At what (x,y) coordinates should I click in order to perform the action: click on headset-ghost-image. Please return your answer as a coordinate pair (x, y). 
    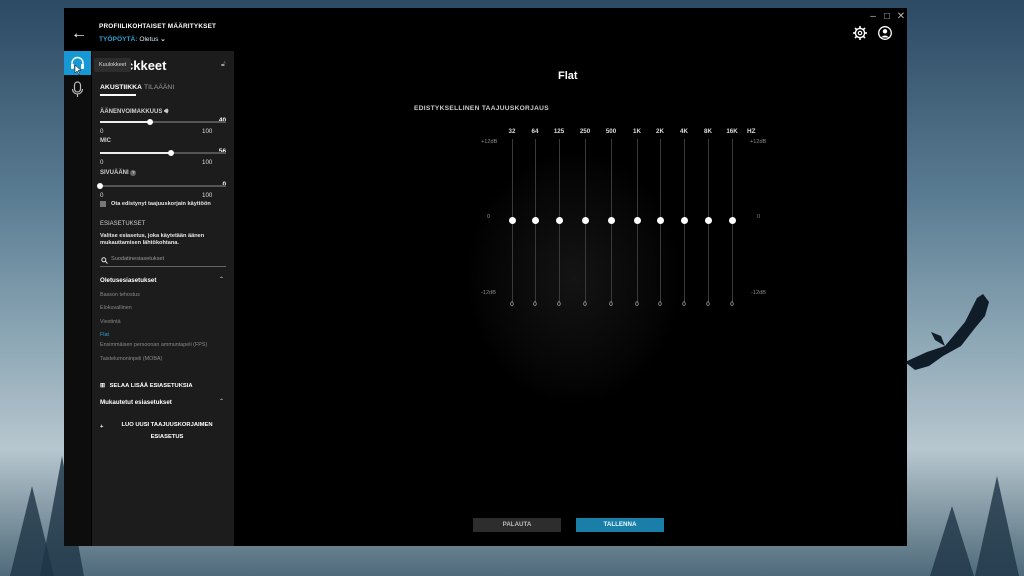
    Looking at the image, I should click on (574, 278).